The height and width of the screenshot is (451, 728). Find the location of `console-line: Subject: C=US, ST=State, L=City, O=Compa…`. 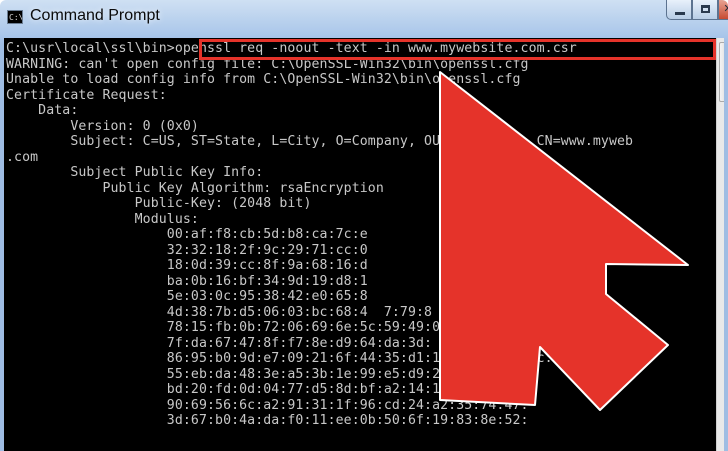

console-line: Subject: C=US, ST=State, L=City, O=Compa… is located at coordinates (320, 141).